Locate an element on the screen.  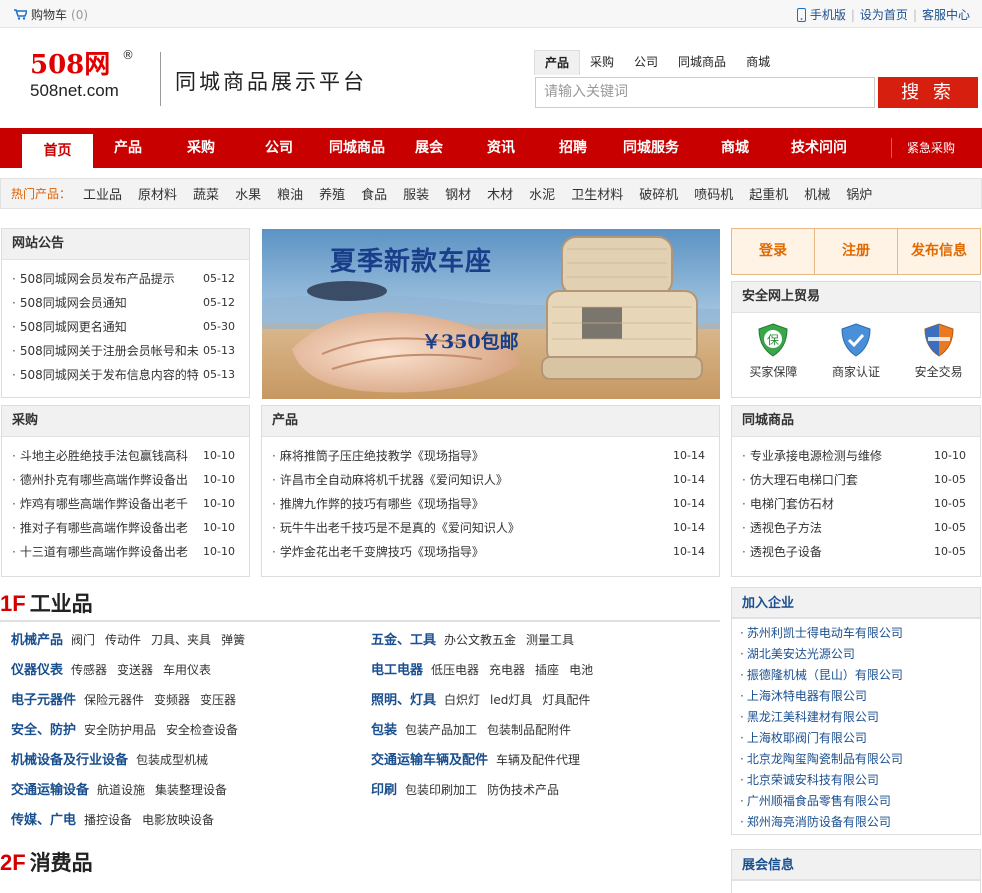
search-button: 搜 索 is located at coordinates (928, 92).